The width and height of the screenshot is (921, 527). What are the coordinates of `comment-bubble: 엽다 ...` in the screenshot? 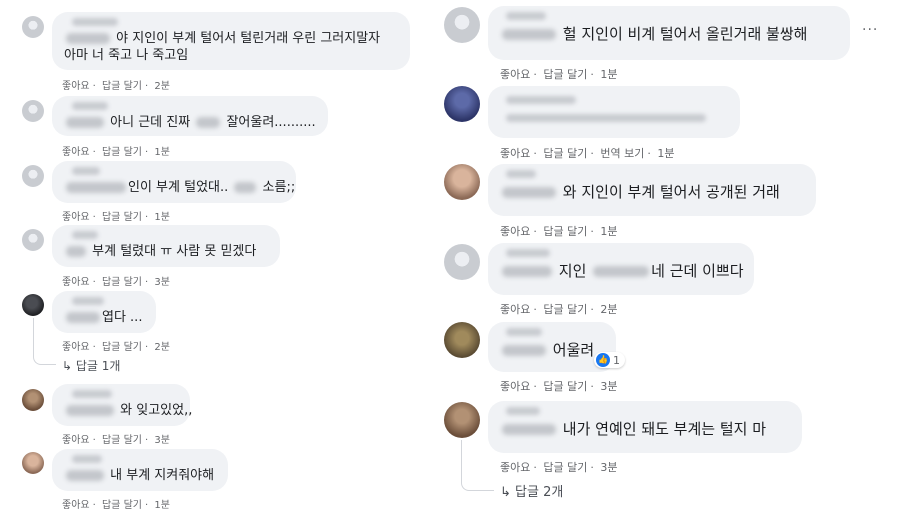 It's located at (104, 312).